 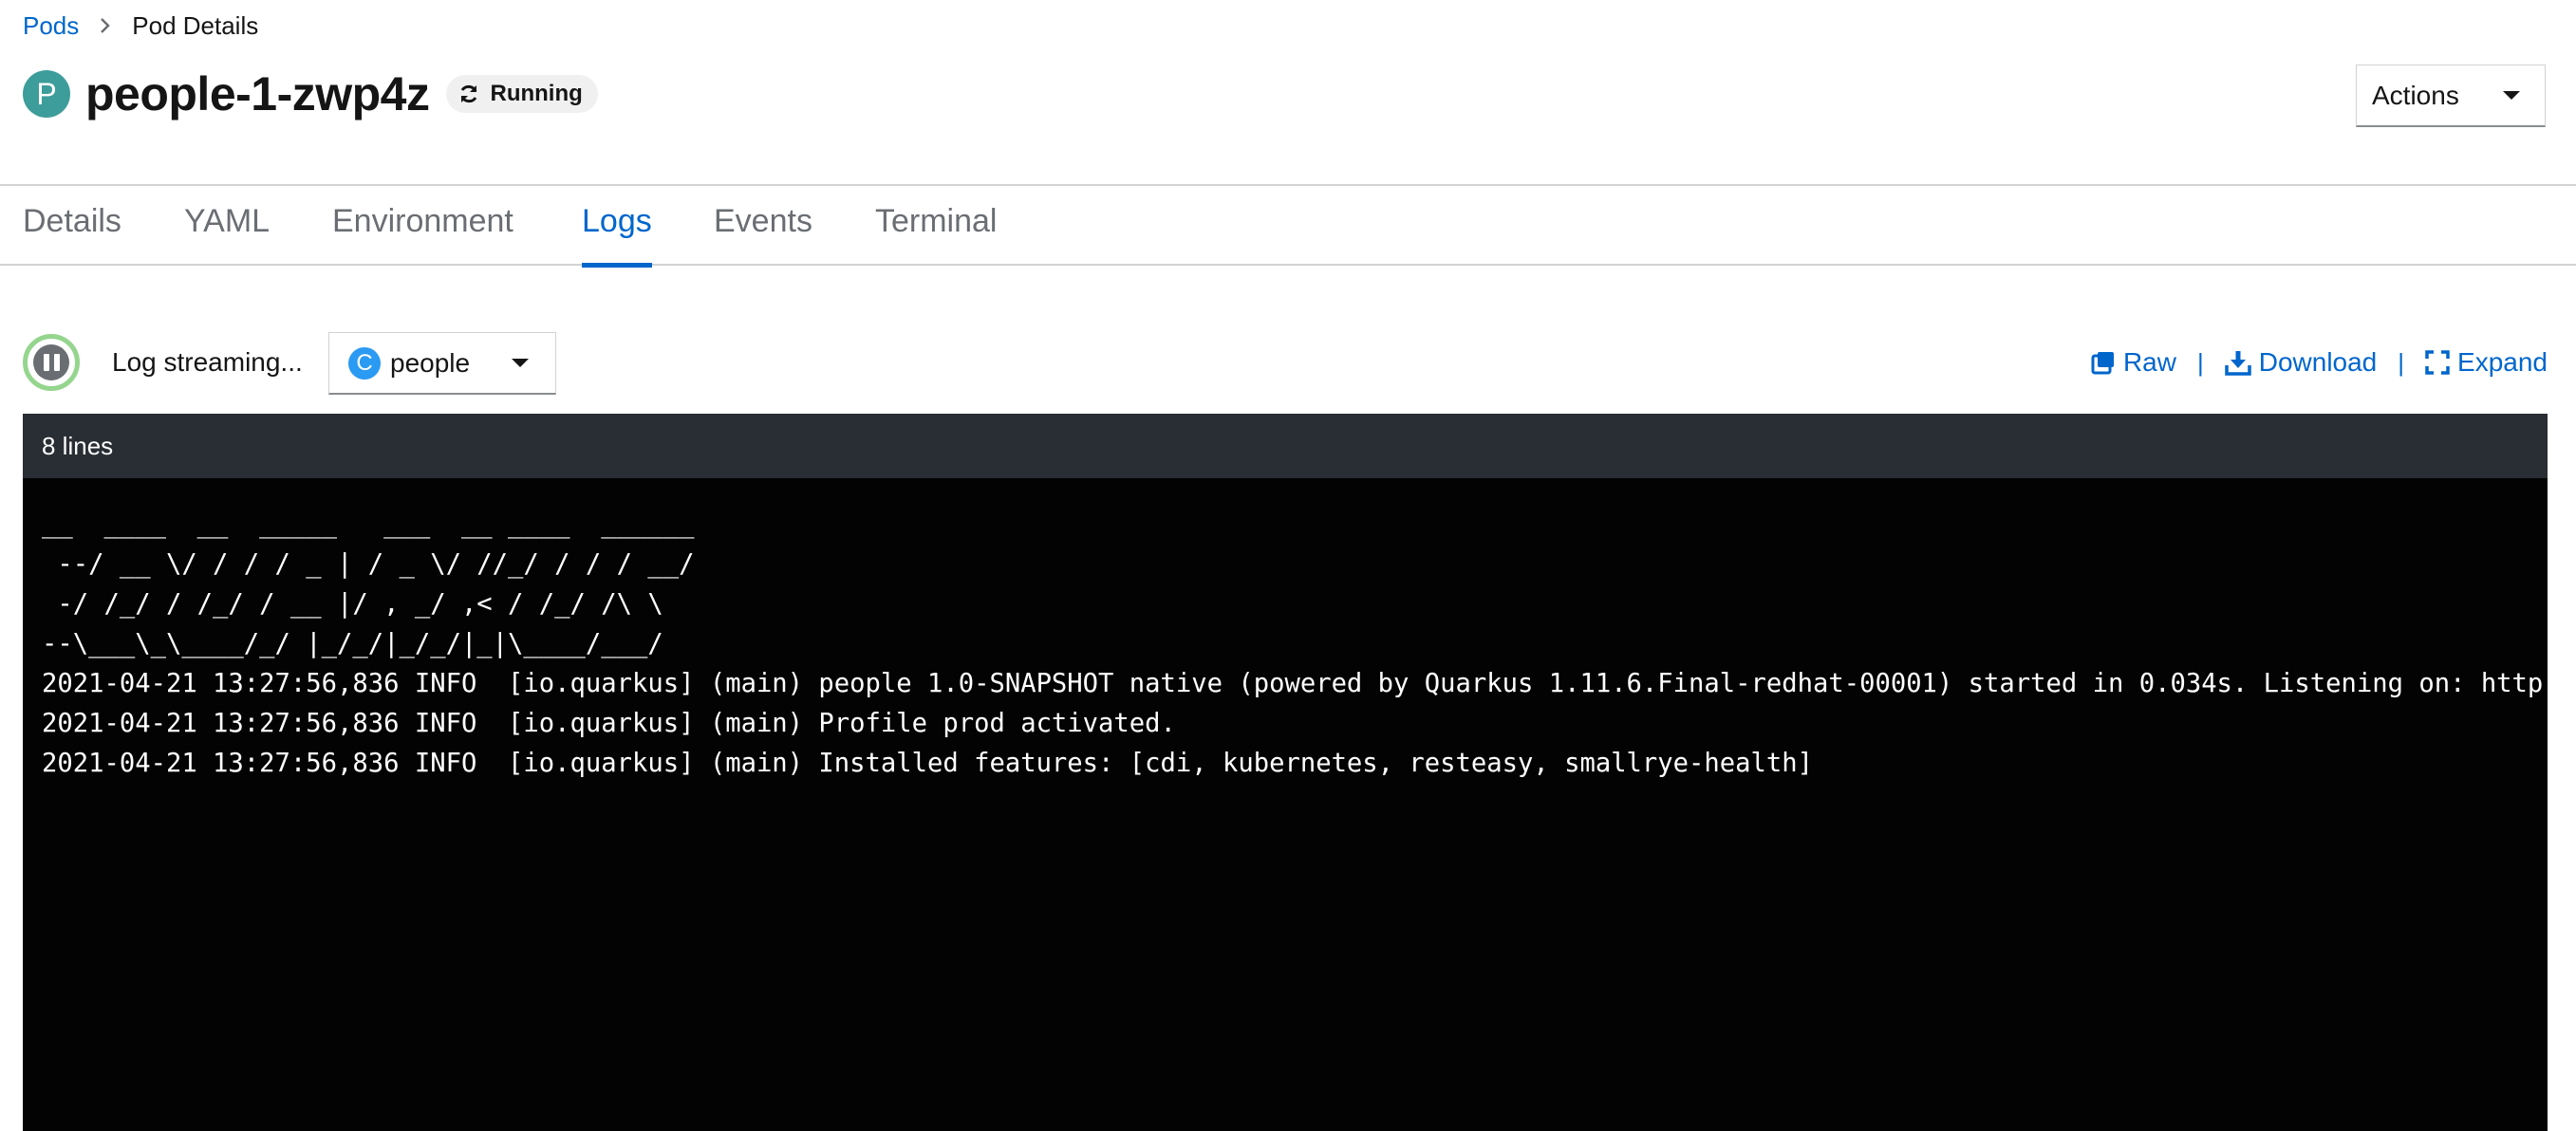 What do you see at coordinates (936, 234) in the screenshot?
I see `tab-terminal: Terminal` at bounding box center [936, 234].